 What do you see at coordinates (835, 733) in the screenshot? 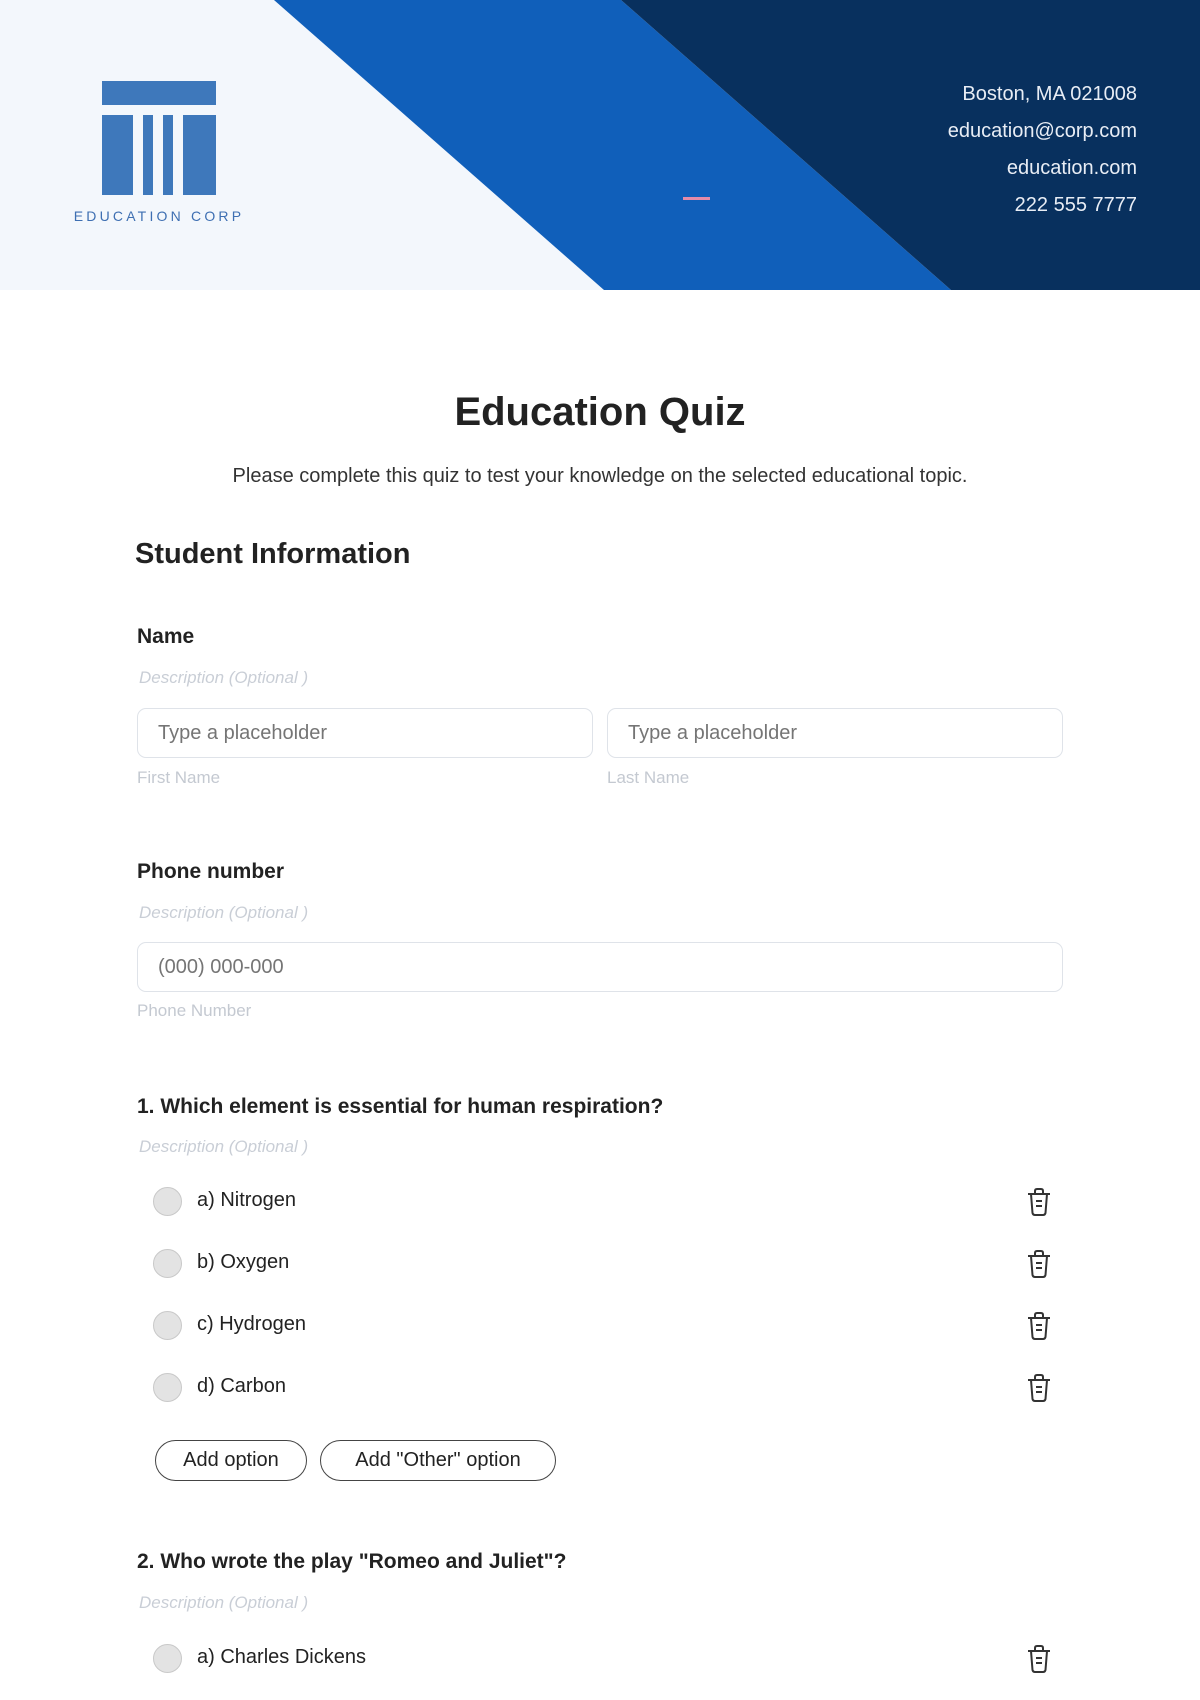
I see `last-name-input` at bounding box center [835, 733].